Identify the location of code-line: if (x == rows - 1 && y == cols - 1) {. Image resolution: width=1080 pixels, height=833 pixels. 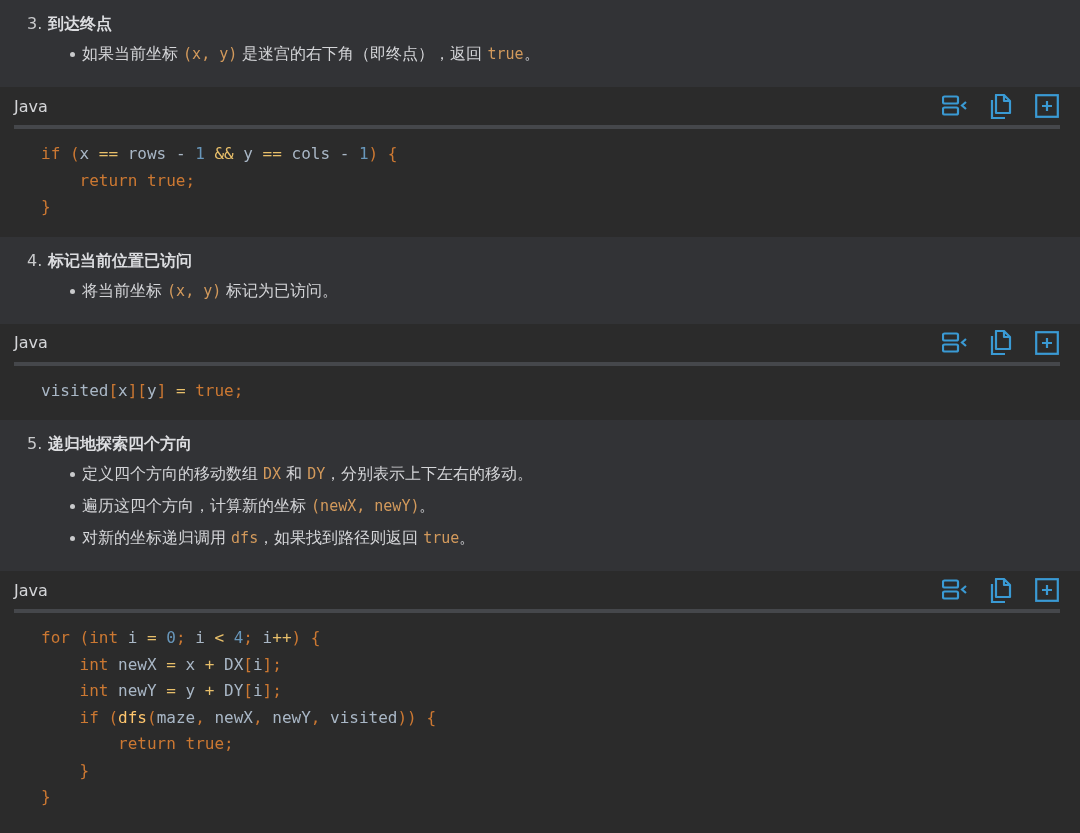
(220, 154).